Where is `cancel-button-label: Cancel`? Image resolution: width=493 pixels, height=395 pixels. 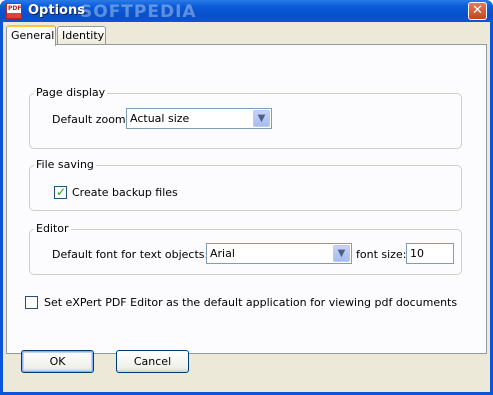
cancel-button-label: Cancel is located at coordinates (152, 361).